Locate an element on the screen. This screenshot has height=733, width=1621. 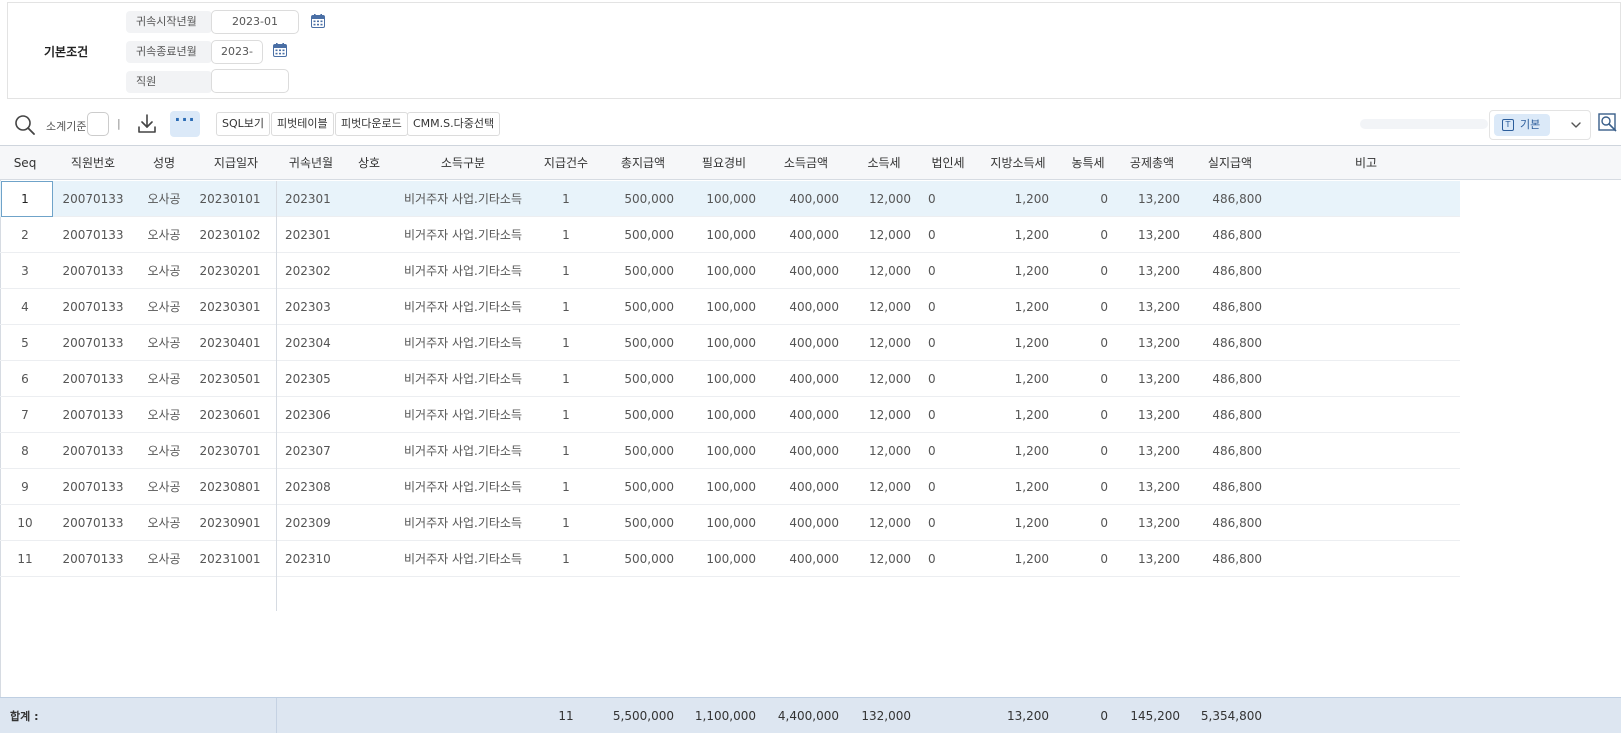
column-header-pay-count: 지급건수 is located at coordinates (566, 163).